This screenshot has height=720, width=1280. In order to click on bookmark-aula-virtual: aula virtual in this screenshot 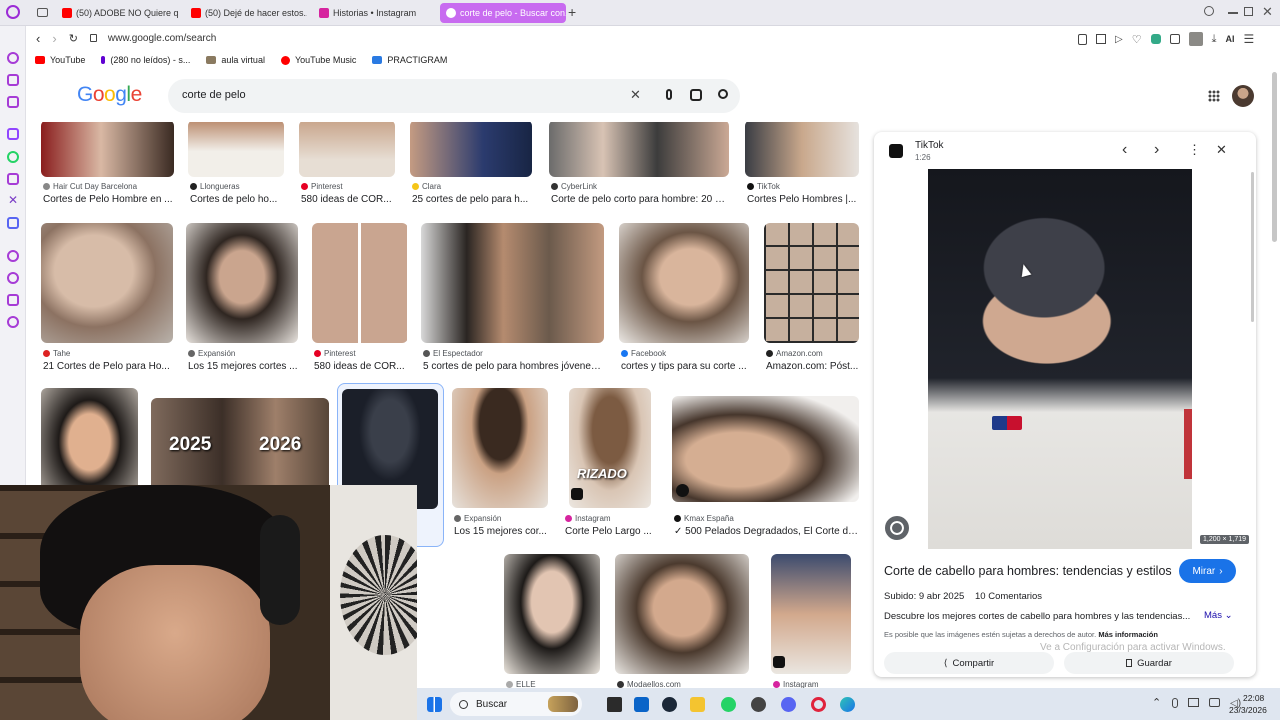, I will do `click(235, 60)`.